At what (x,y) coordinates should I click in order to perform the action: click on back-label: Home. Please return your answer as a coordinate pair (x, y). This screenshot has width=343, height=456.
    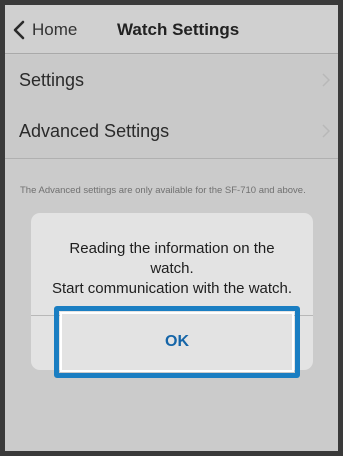
    Looking at the image, I should click on (55, 29).